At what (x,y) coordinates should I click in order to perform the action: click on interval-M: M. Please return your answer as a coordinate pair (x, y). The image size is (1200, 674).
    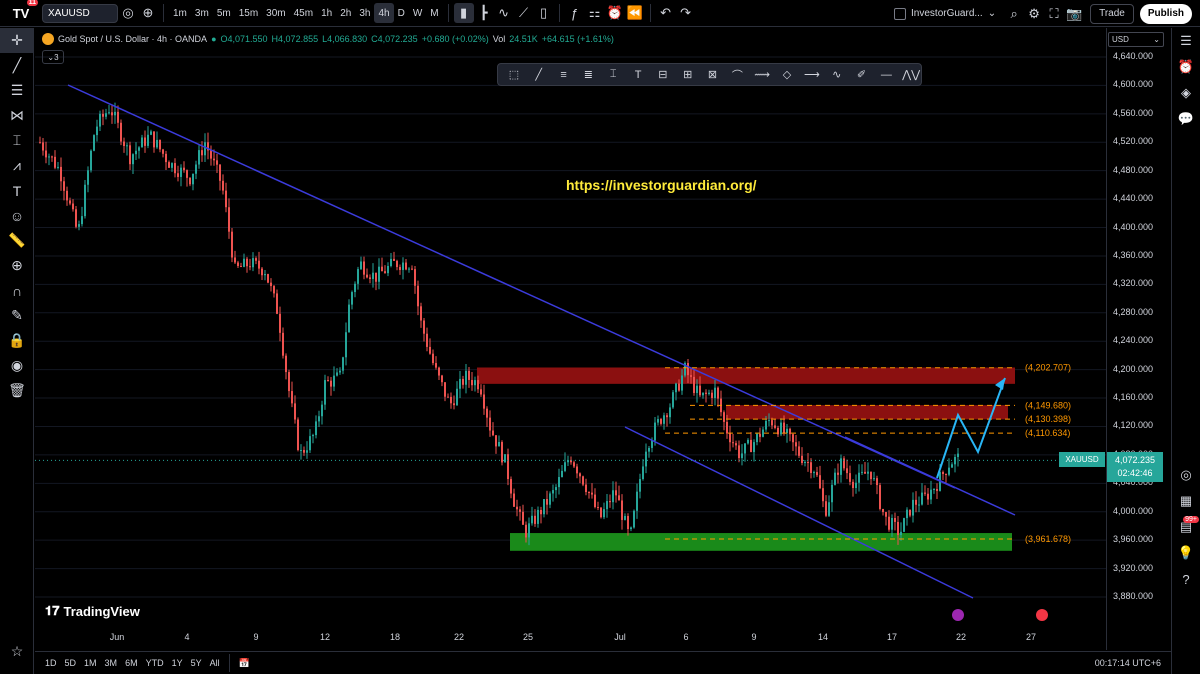
    Looking at the image, I should click on (434, 13).